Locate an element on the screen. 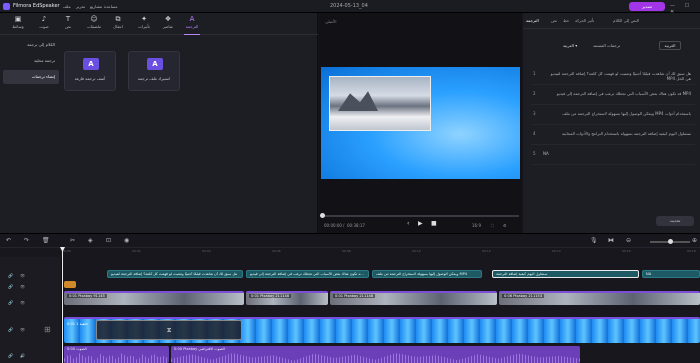 The width and height of the screenshot is (700, 363). video-clip: 0:06 Pixabay 211153 is located at coordinates (599, 298).